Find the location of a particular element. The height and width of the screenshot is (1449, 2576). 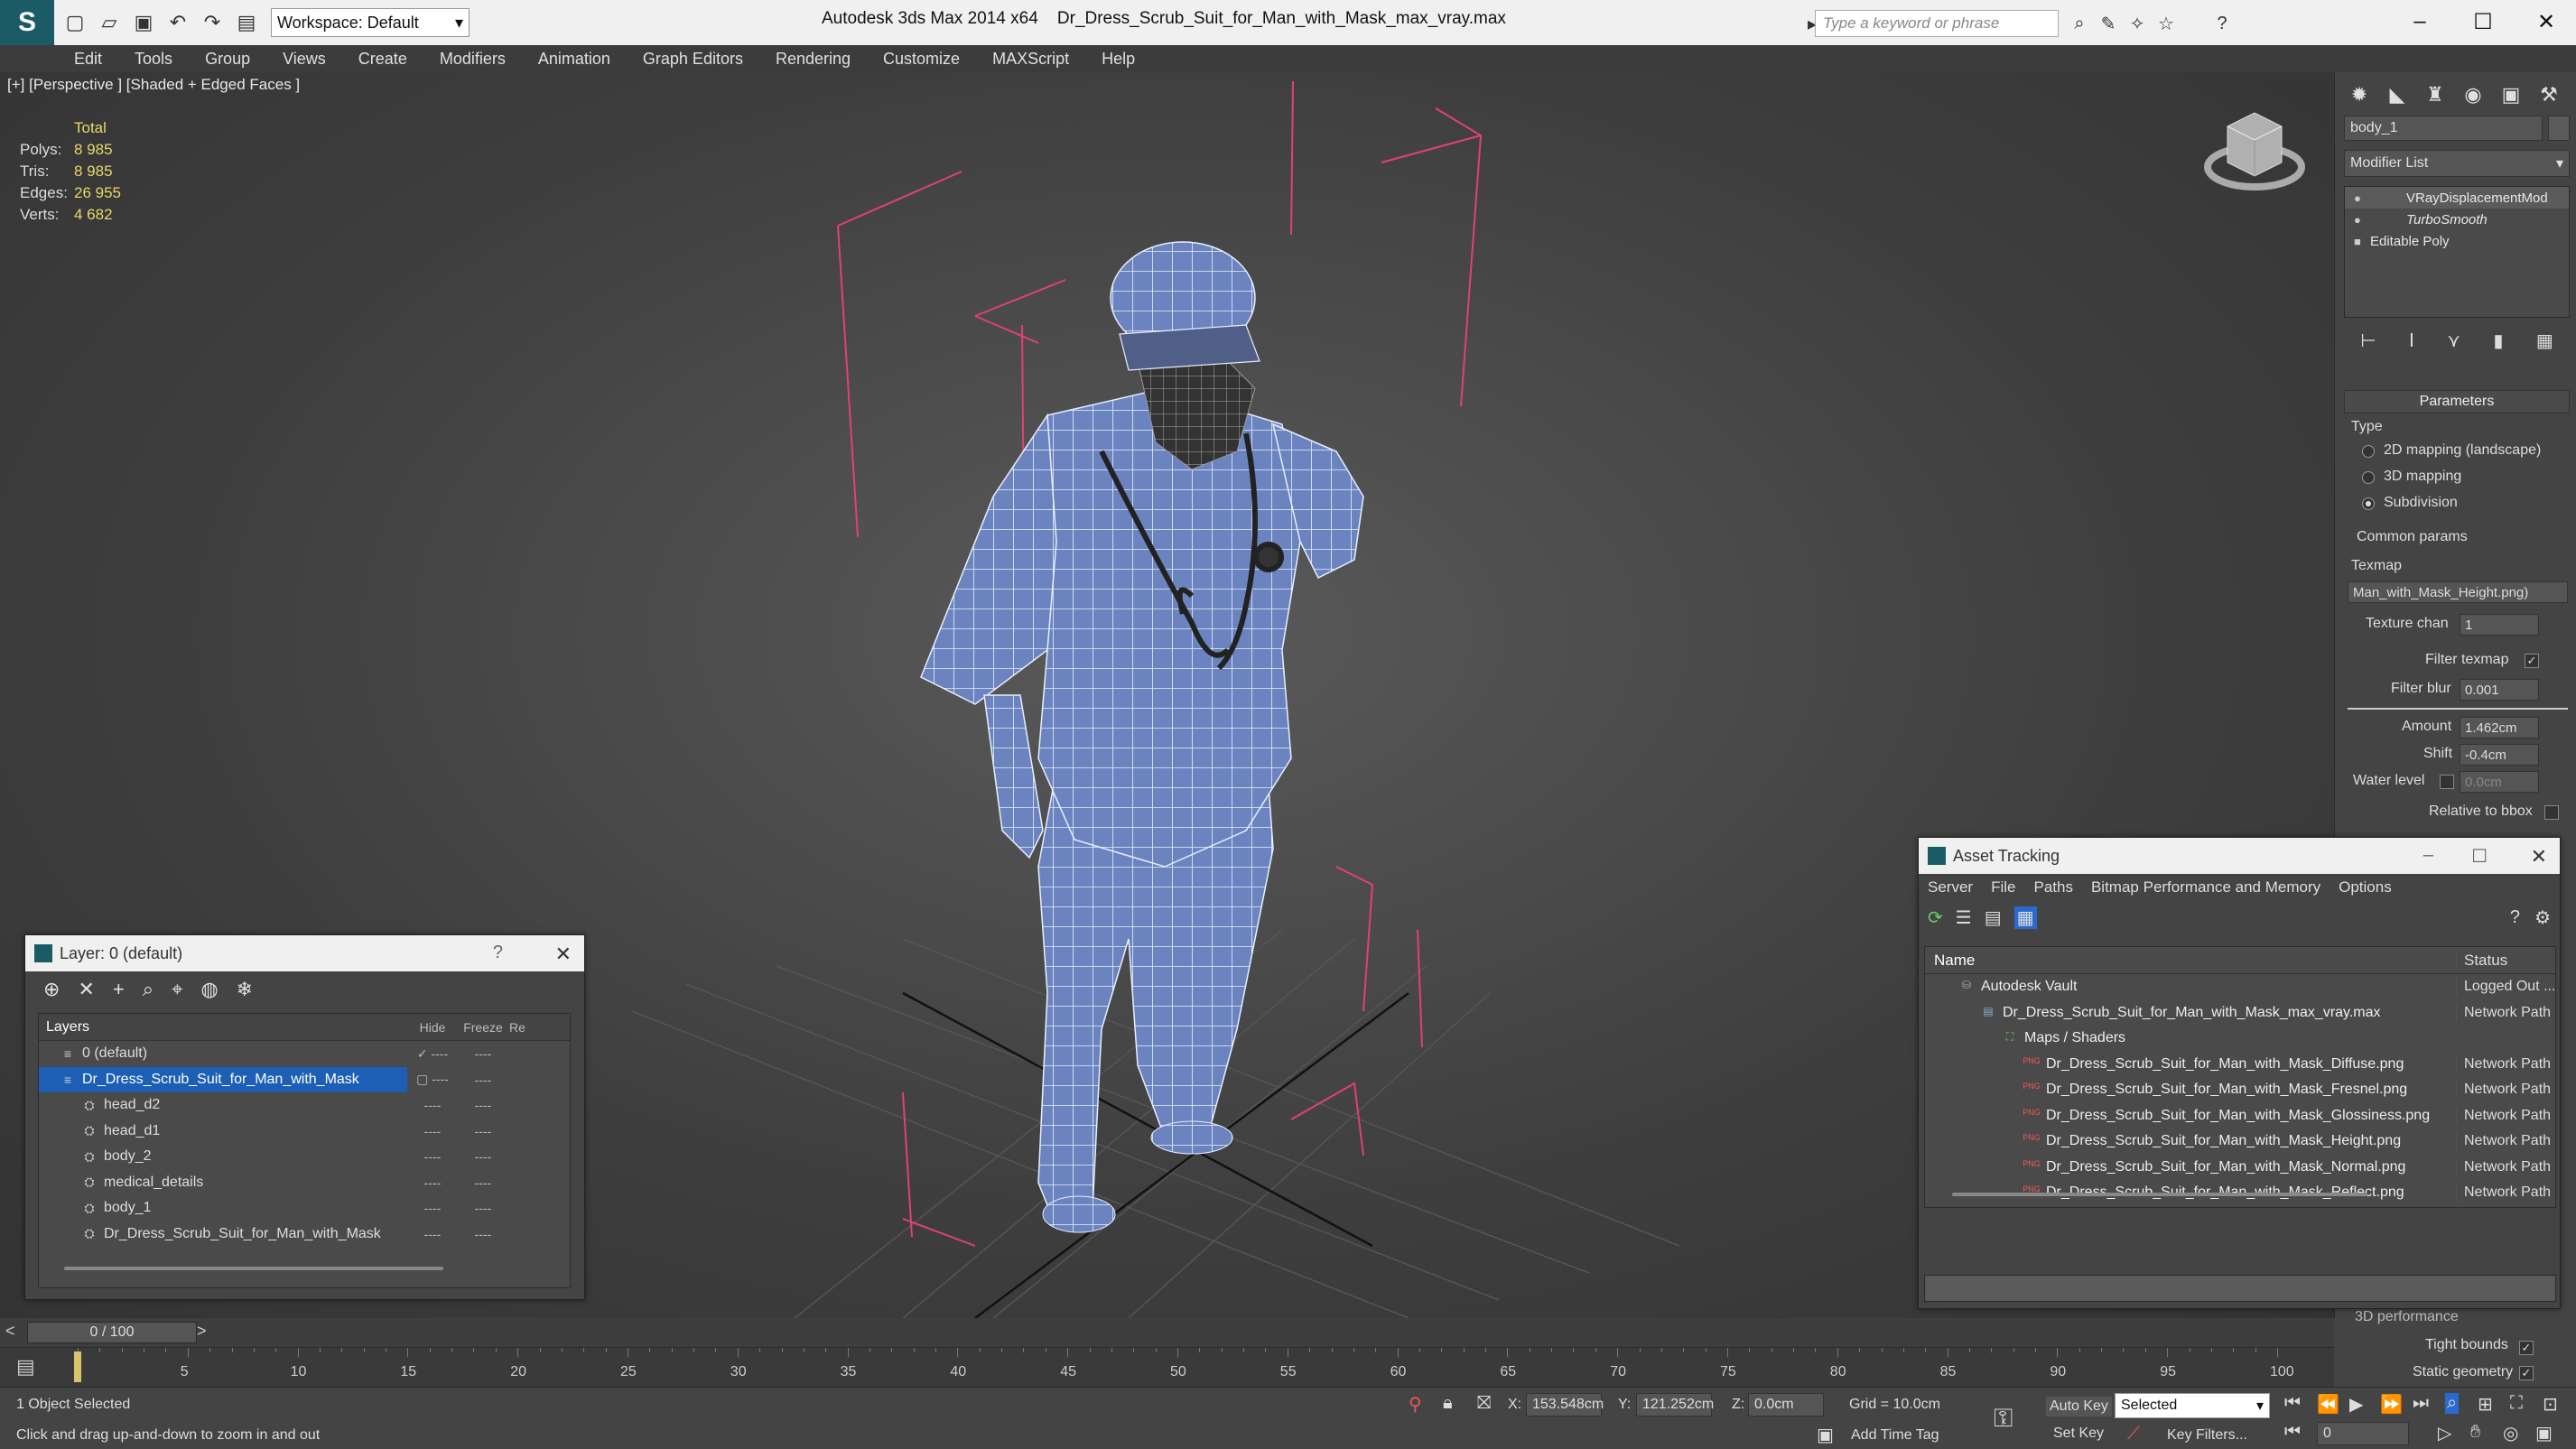

menu-views: Views is located at coordinates (304, 59).